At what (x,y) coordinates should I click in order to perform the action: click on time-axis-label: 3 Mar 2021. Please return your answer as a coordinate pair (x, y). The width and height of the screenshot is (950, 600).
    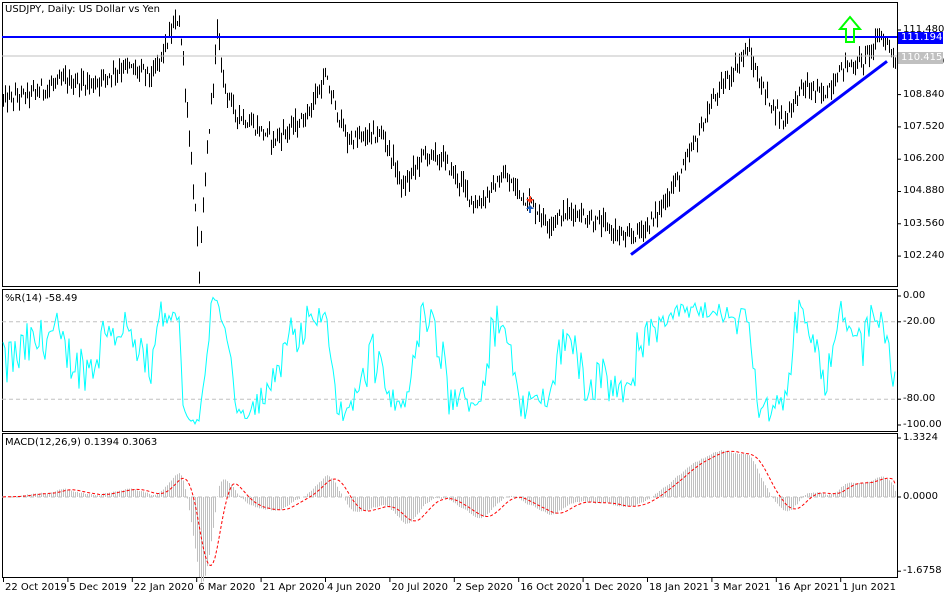
    Looking at the image, I should click on (742, 587).